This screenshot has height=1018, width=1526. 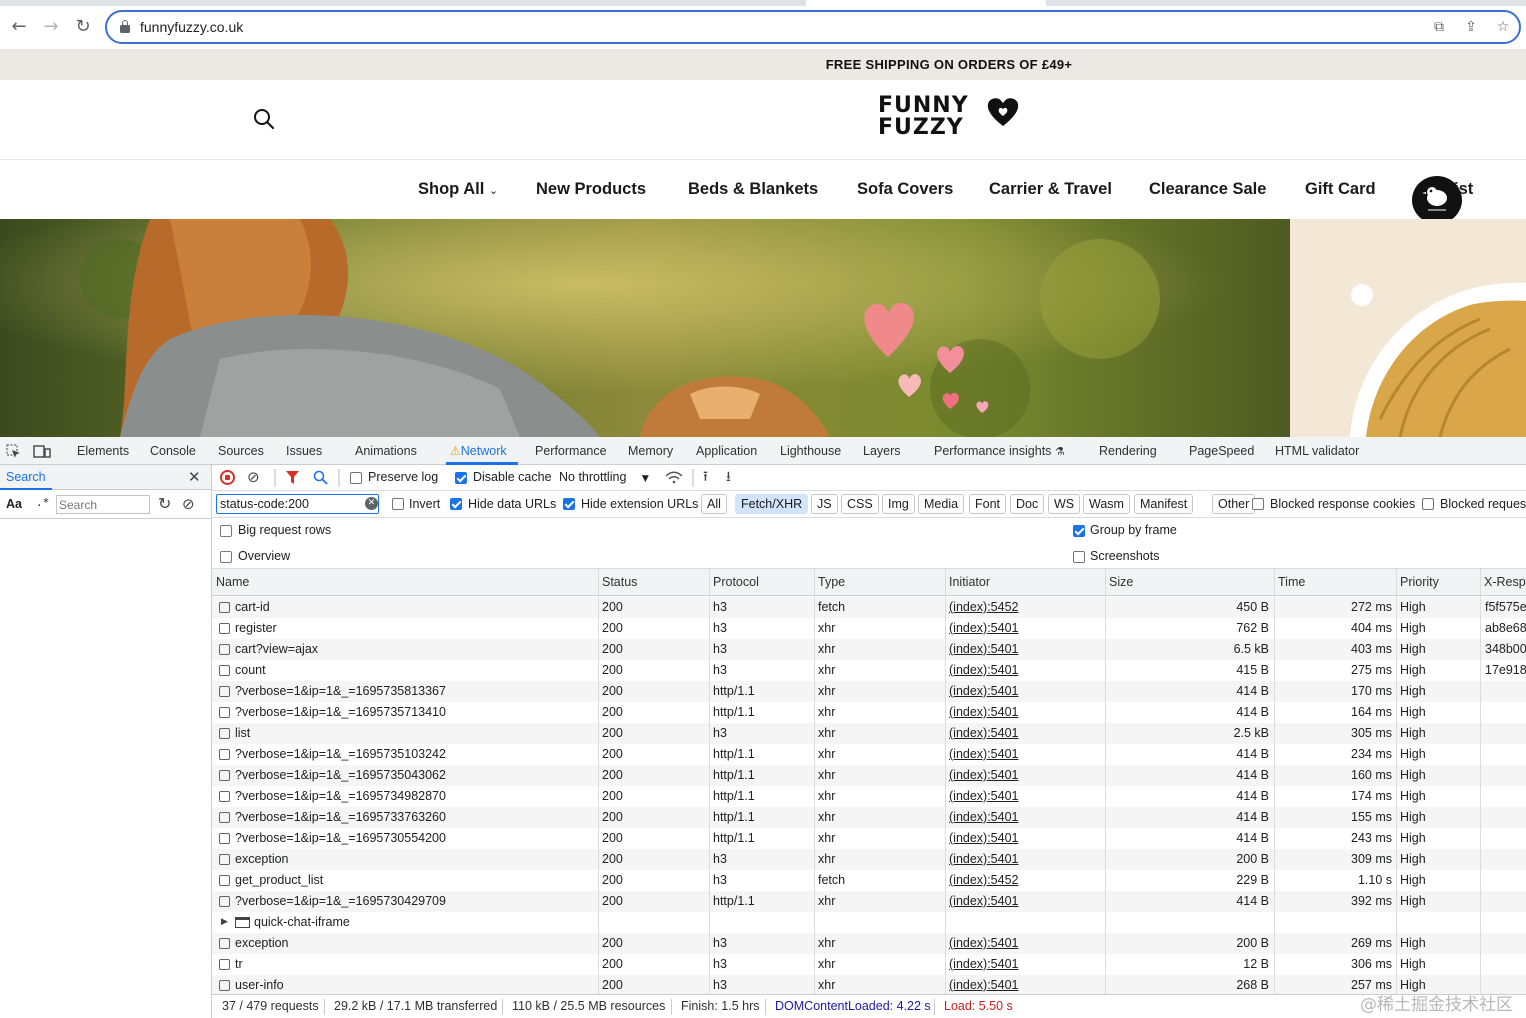 What do you see at coordinates (1079, 531) in the screenshot?
I see `group-by-frame-checkbox` at bounding box center [1079, 531].